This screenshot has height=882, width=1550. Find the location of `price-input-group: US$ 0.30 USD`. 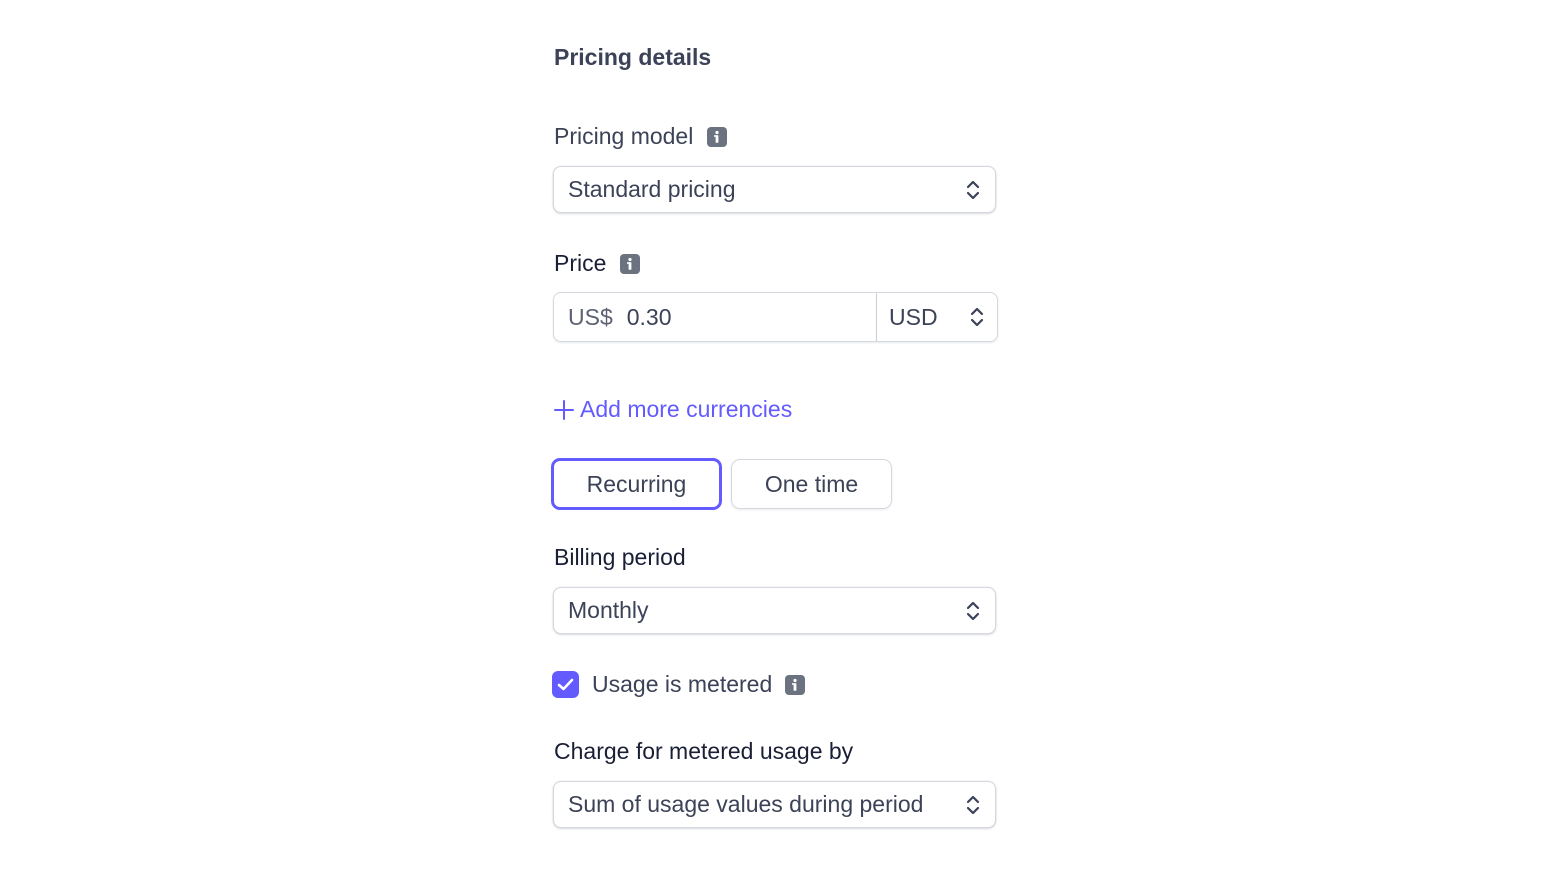

price-input-group: US$ 0.30 USD is located at coordinates (775, 317).